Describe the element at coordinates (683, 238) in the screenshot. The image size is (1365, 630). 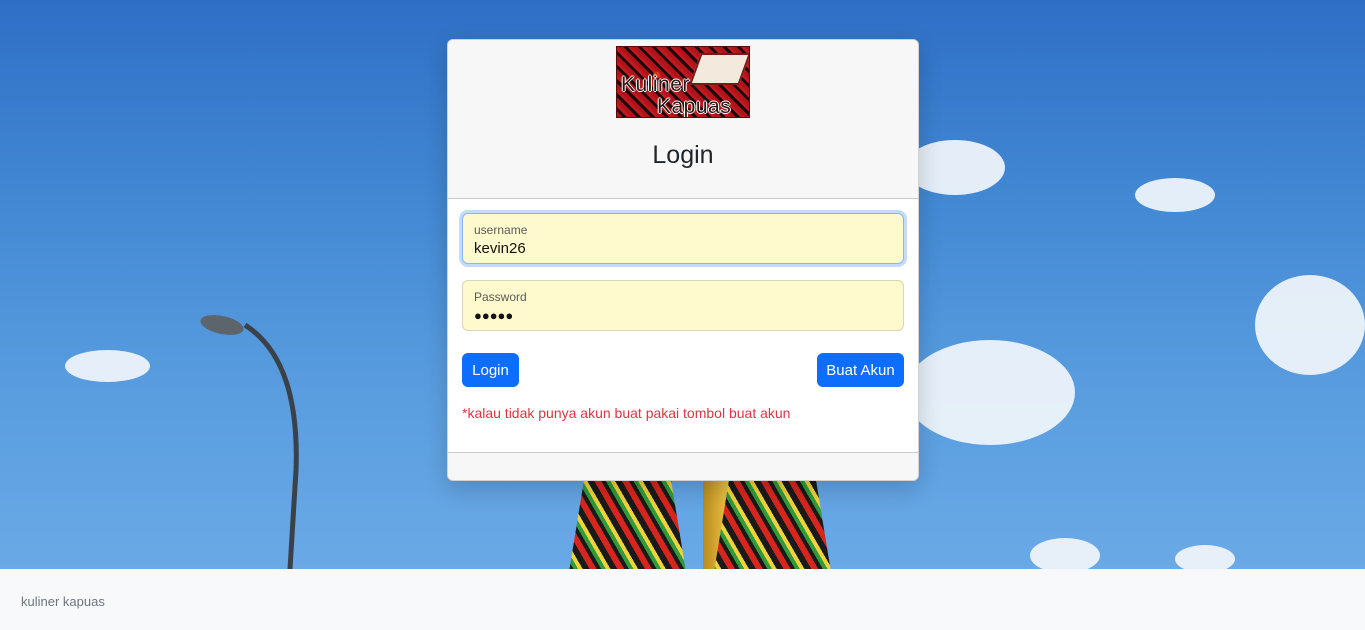
I see `username-field: username kevin26` at that location.